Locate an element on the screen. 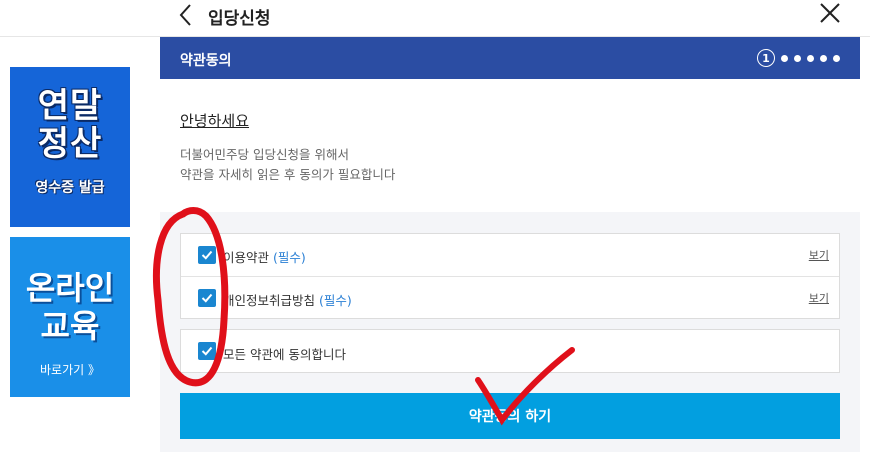  terms-list: 이용약관 (필수) 보기 개인정보취급방침 (필수) 보기 is located at coordinates (510, 276).